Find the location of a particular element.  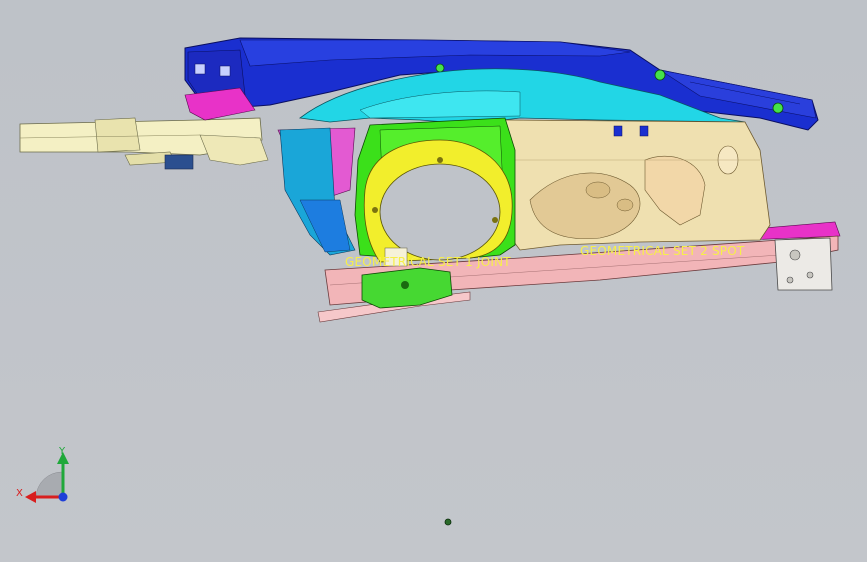

wheel-arch-yellow-part is located at coordinates (438, 201).